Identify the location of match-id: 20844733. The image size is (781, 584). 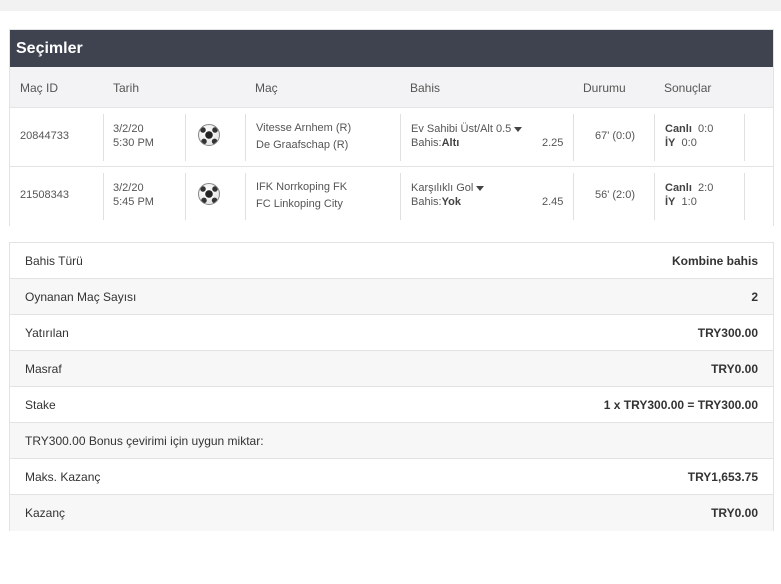
(44, 136).